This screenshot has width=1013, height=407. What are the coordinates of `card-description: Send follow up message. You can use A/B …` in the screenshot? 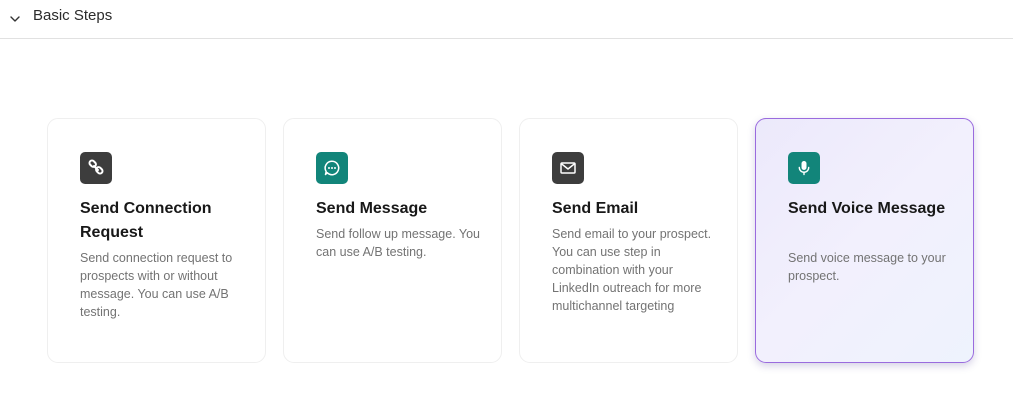 It's located at (398, 243).